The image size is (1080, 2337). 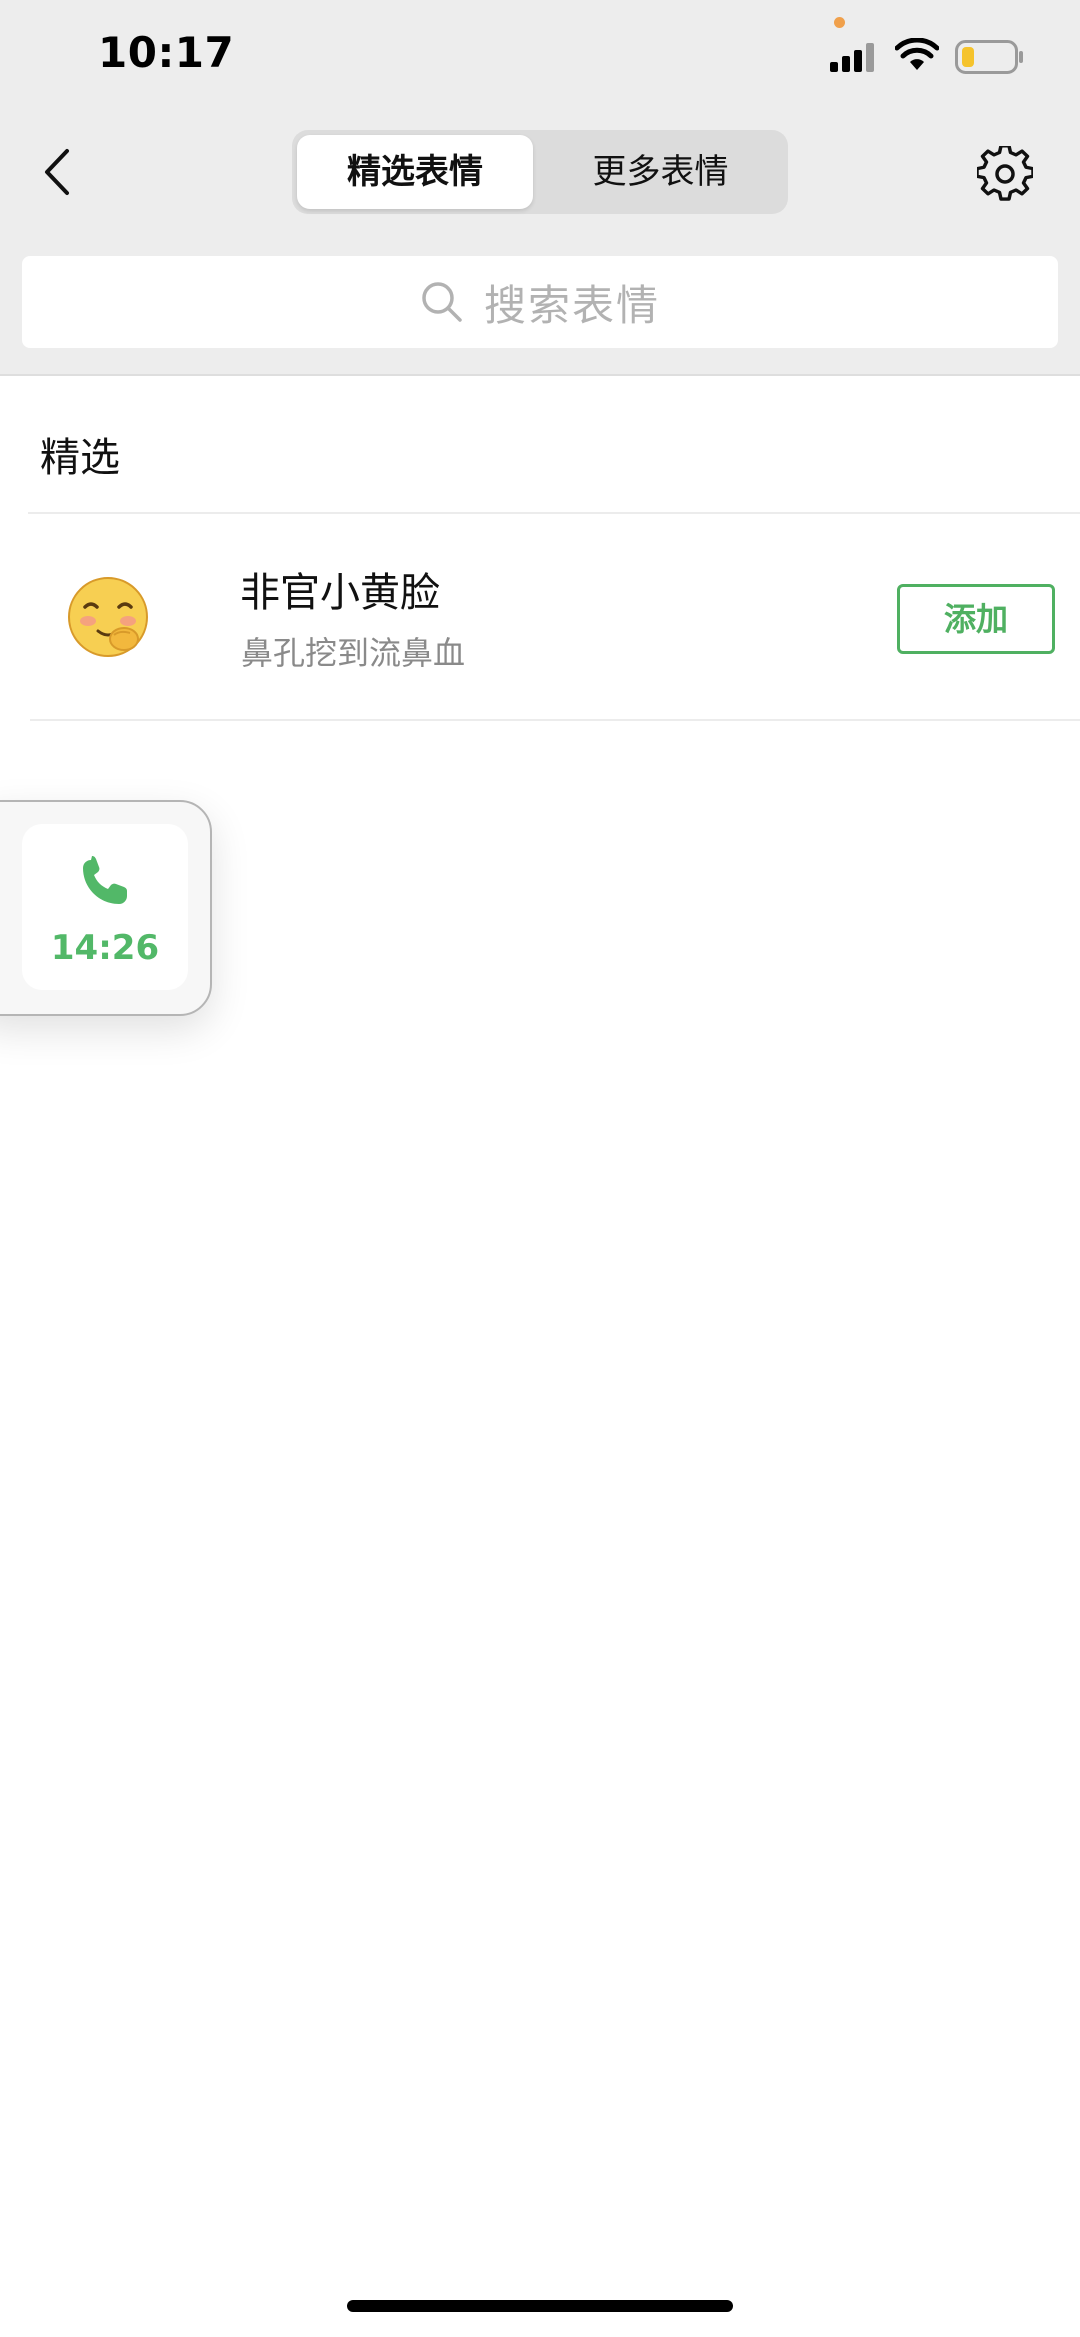 What do you see at coordinates (442, 302) in the screenshot?
I see `search-icon` at bounding box center [442, 302].